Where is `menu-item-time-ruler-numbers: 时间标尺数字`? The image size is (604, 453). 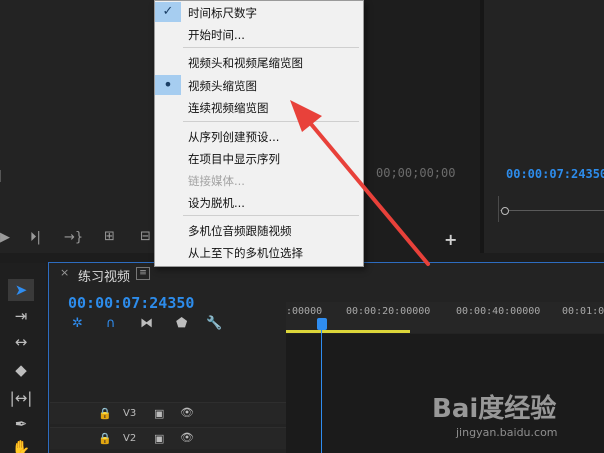 menu-item-time-ruler-numbers: 时间标尺数字 is located at coordinates (222, 13).